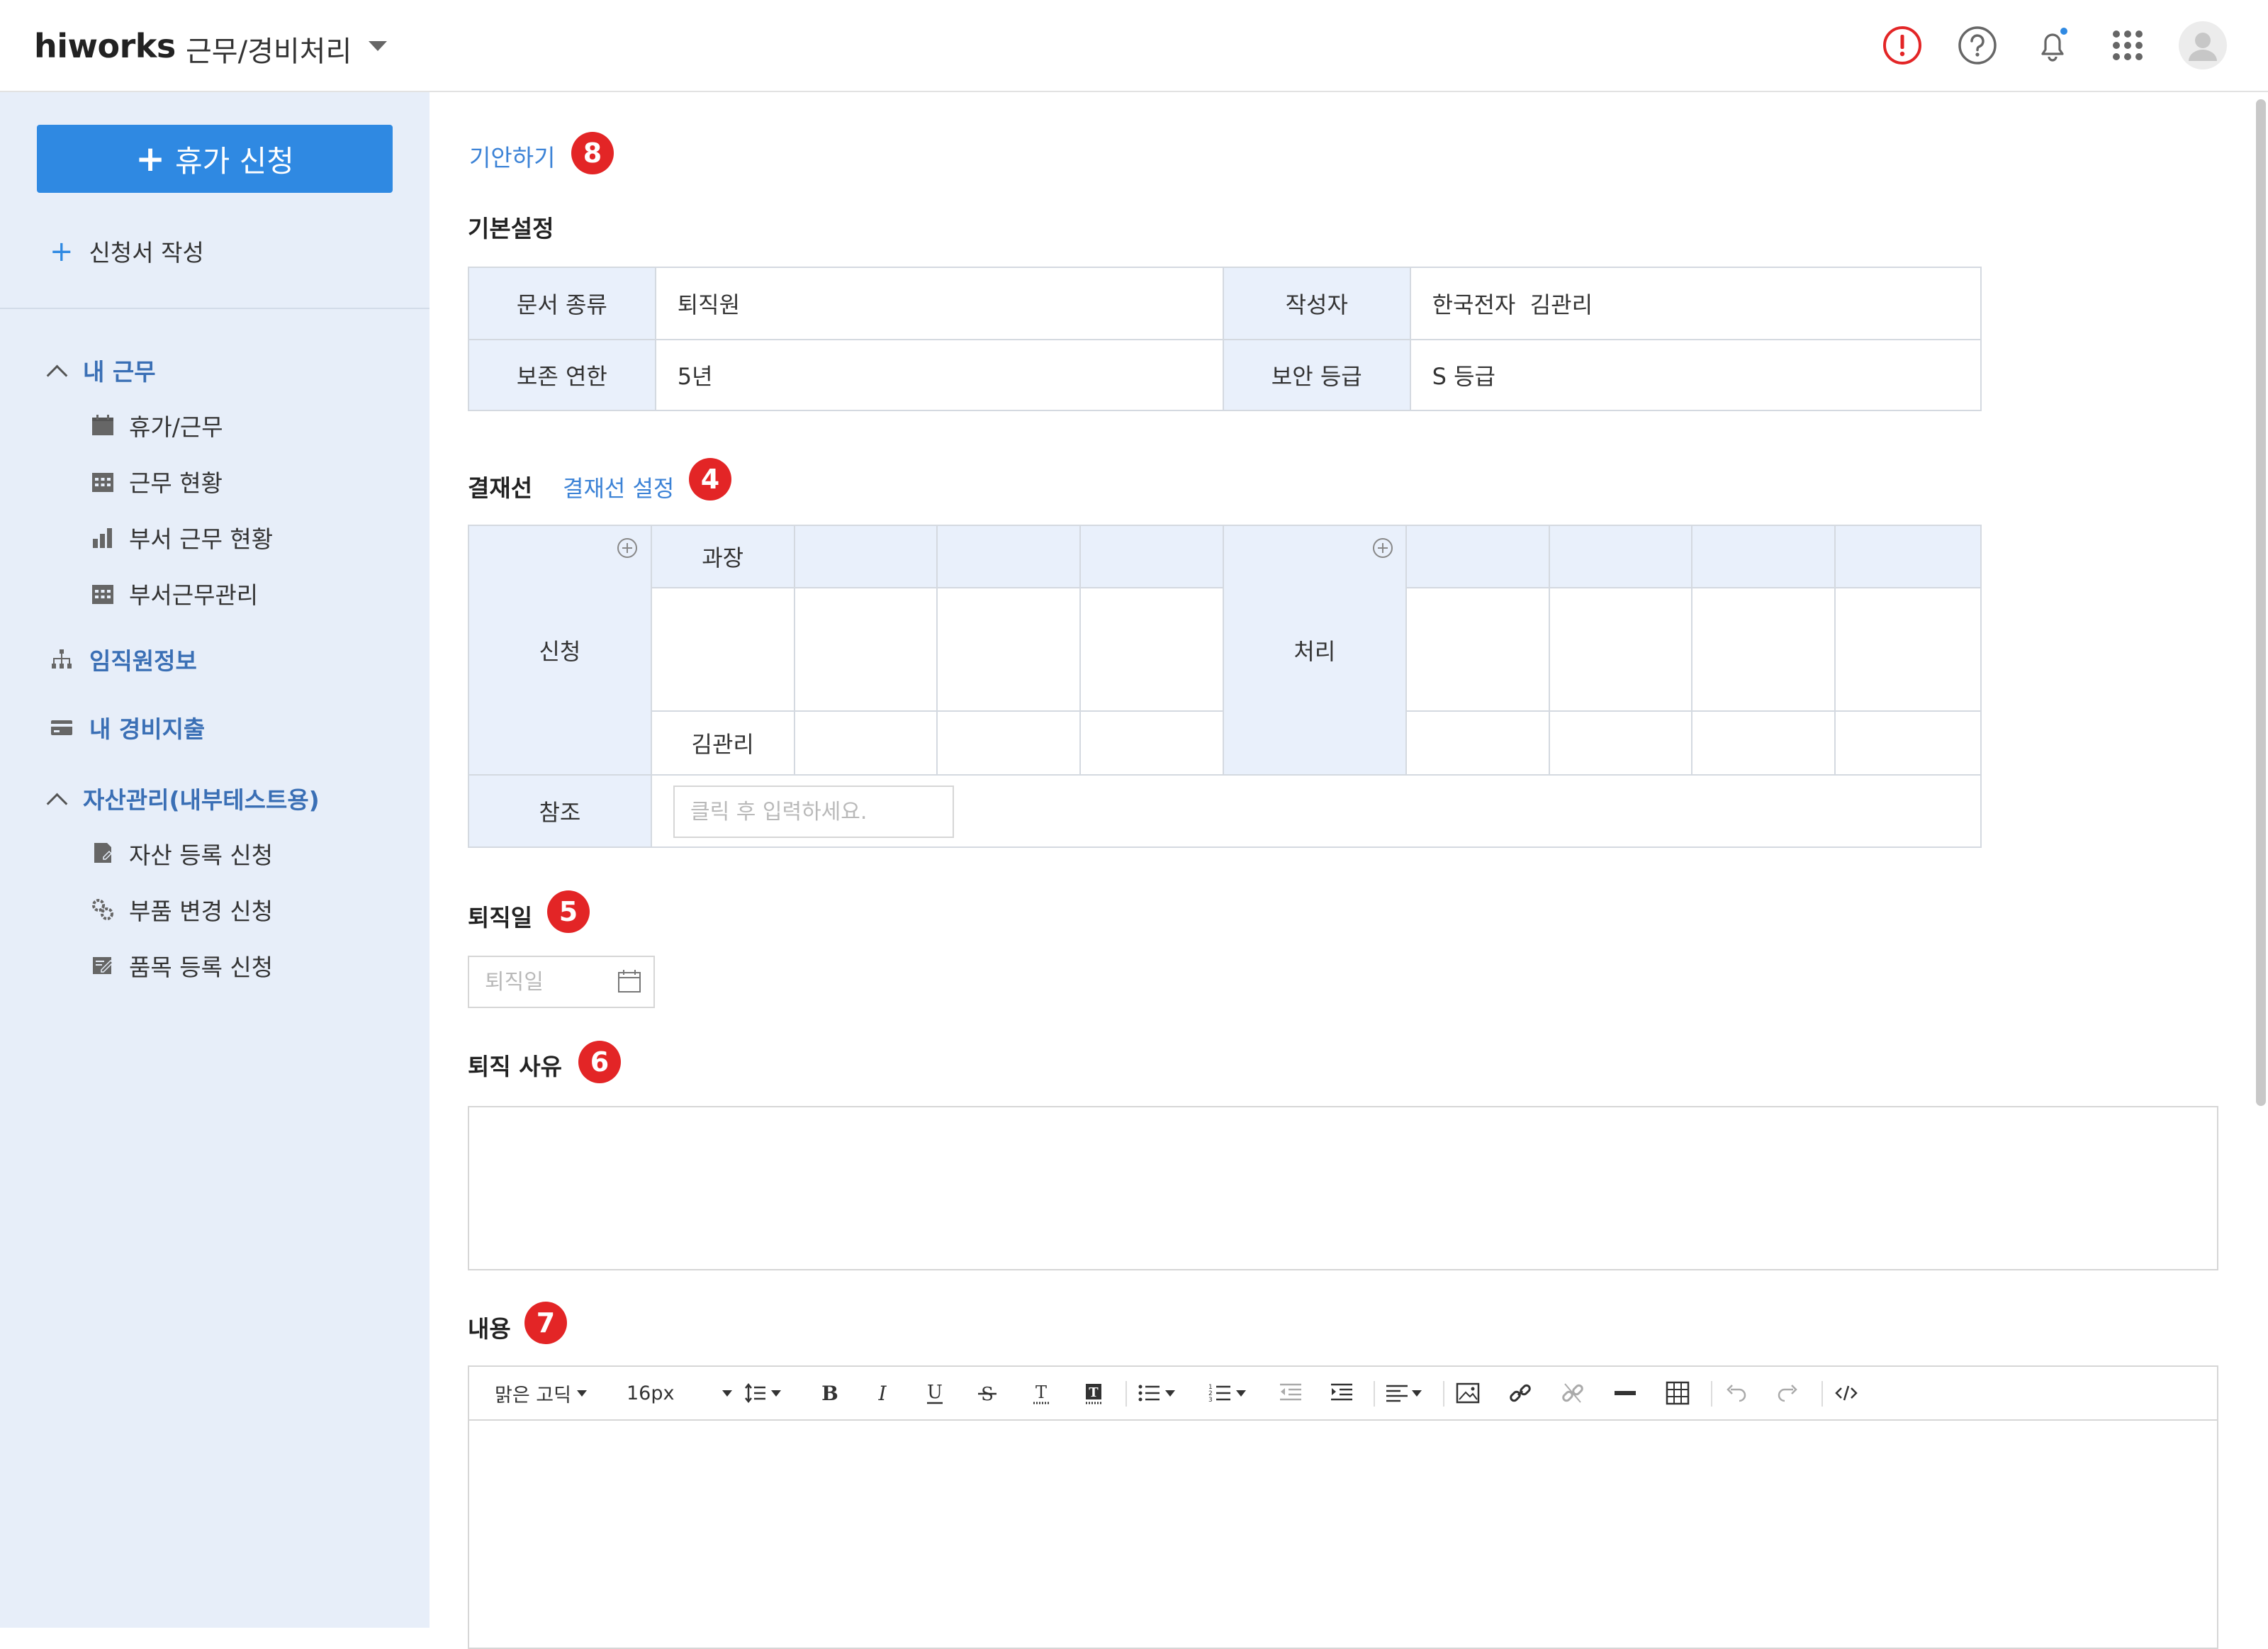 This screenshot has width=2268, height=1649. What do you see at coordinates (541, 1393) in the screenshot?
I see `font-family-select: 맑은 고딕` at bounding box center [541, 1393].